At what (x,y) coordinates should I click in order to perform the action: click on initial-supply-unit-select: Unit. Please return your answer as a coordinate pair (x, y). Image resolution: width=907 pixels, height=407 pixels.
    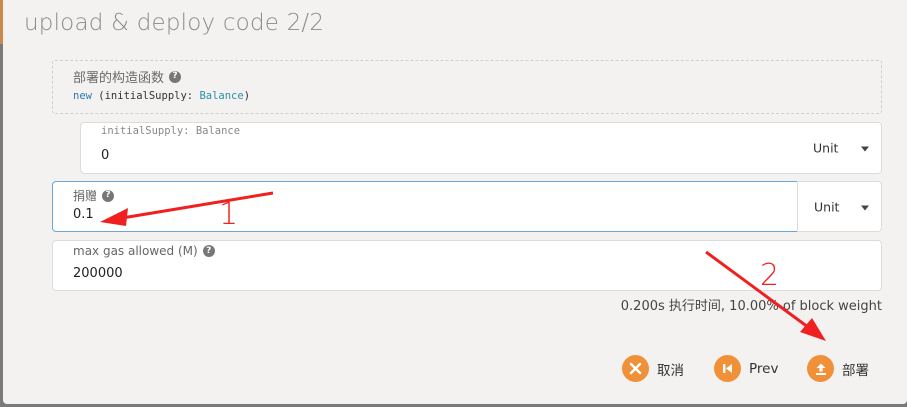
    Looking at the image, I should click on (840, 148).